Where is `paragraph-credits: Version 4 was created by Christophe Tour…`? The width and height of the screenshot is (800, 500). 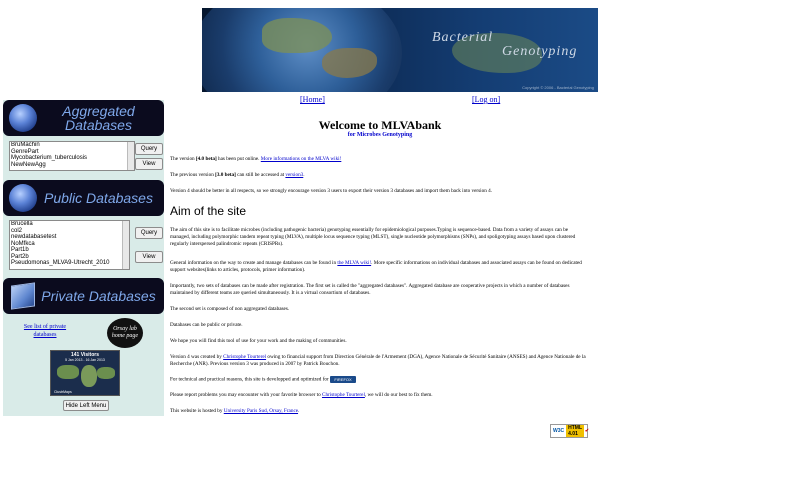
paragraph-credits: Version 4 was created by Christophe Tour… is located at coordinates (378, 360).